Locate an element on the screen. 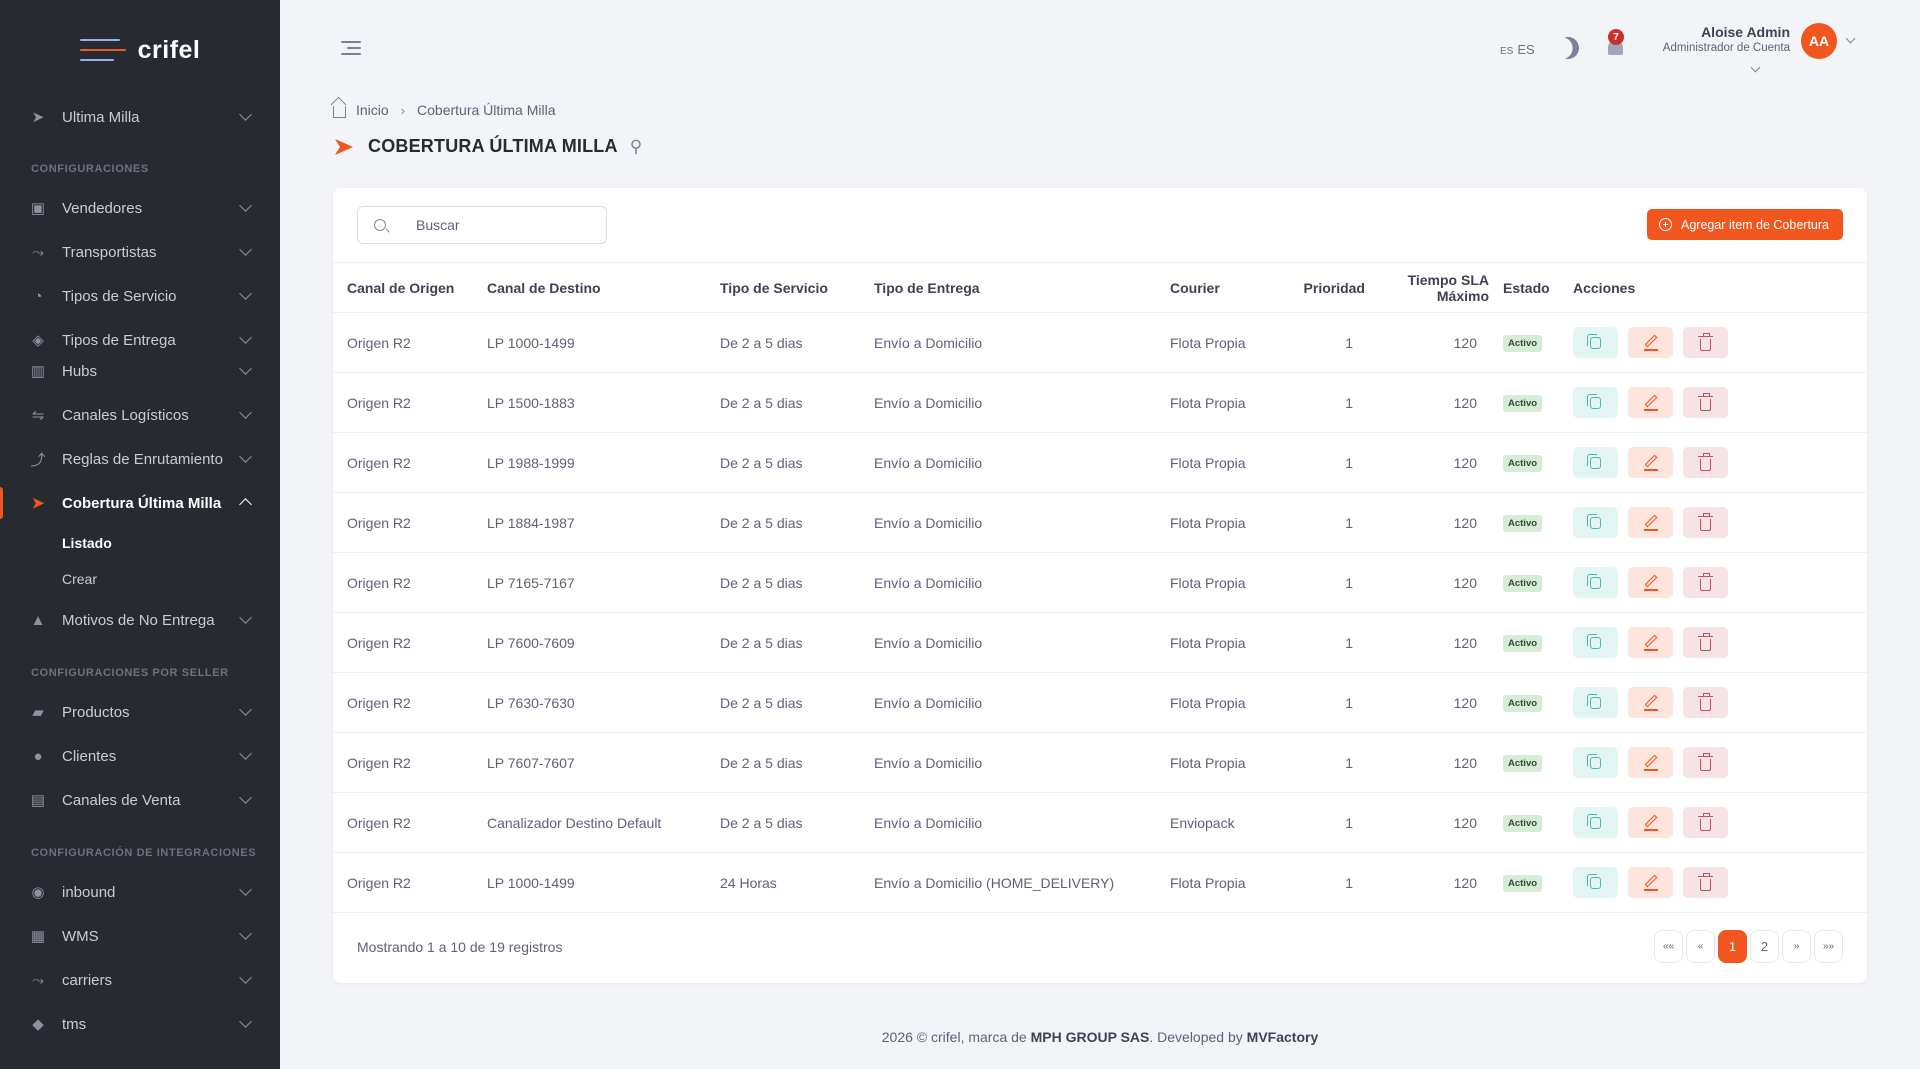 Image resolution: width=1920 pixels, height=1069 pixels. edit-icon is located at coordinates (1651, 582).